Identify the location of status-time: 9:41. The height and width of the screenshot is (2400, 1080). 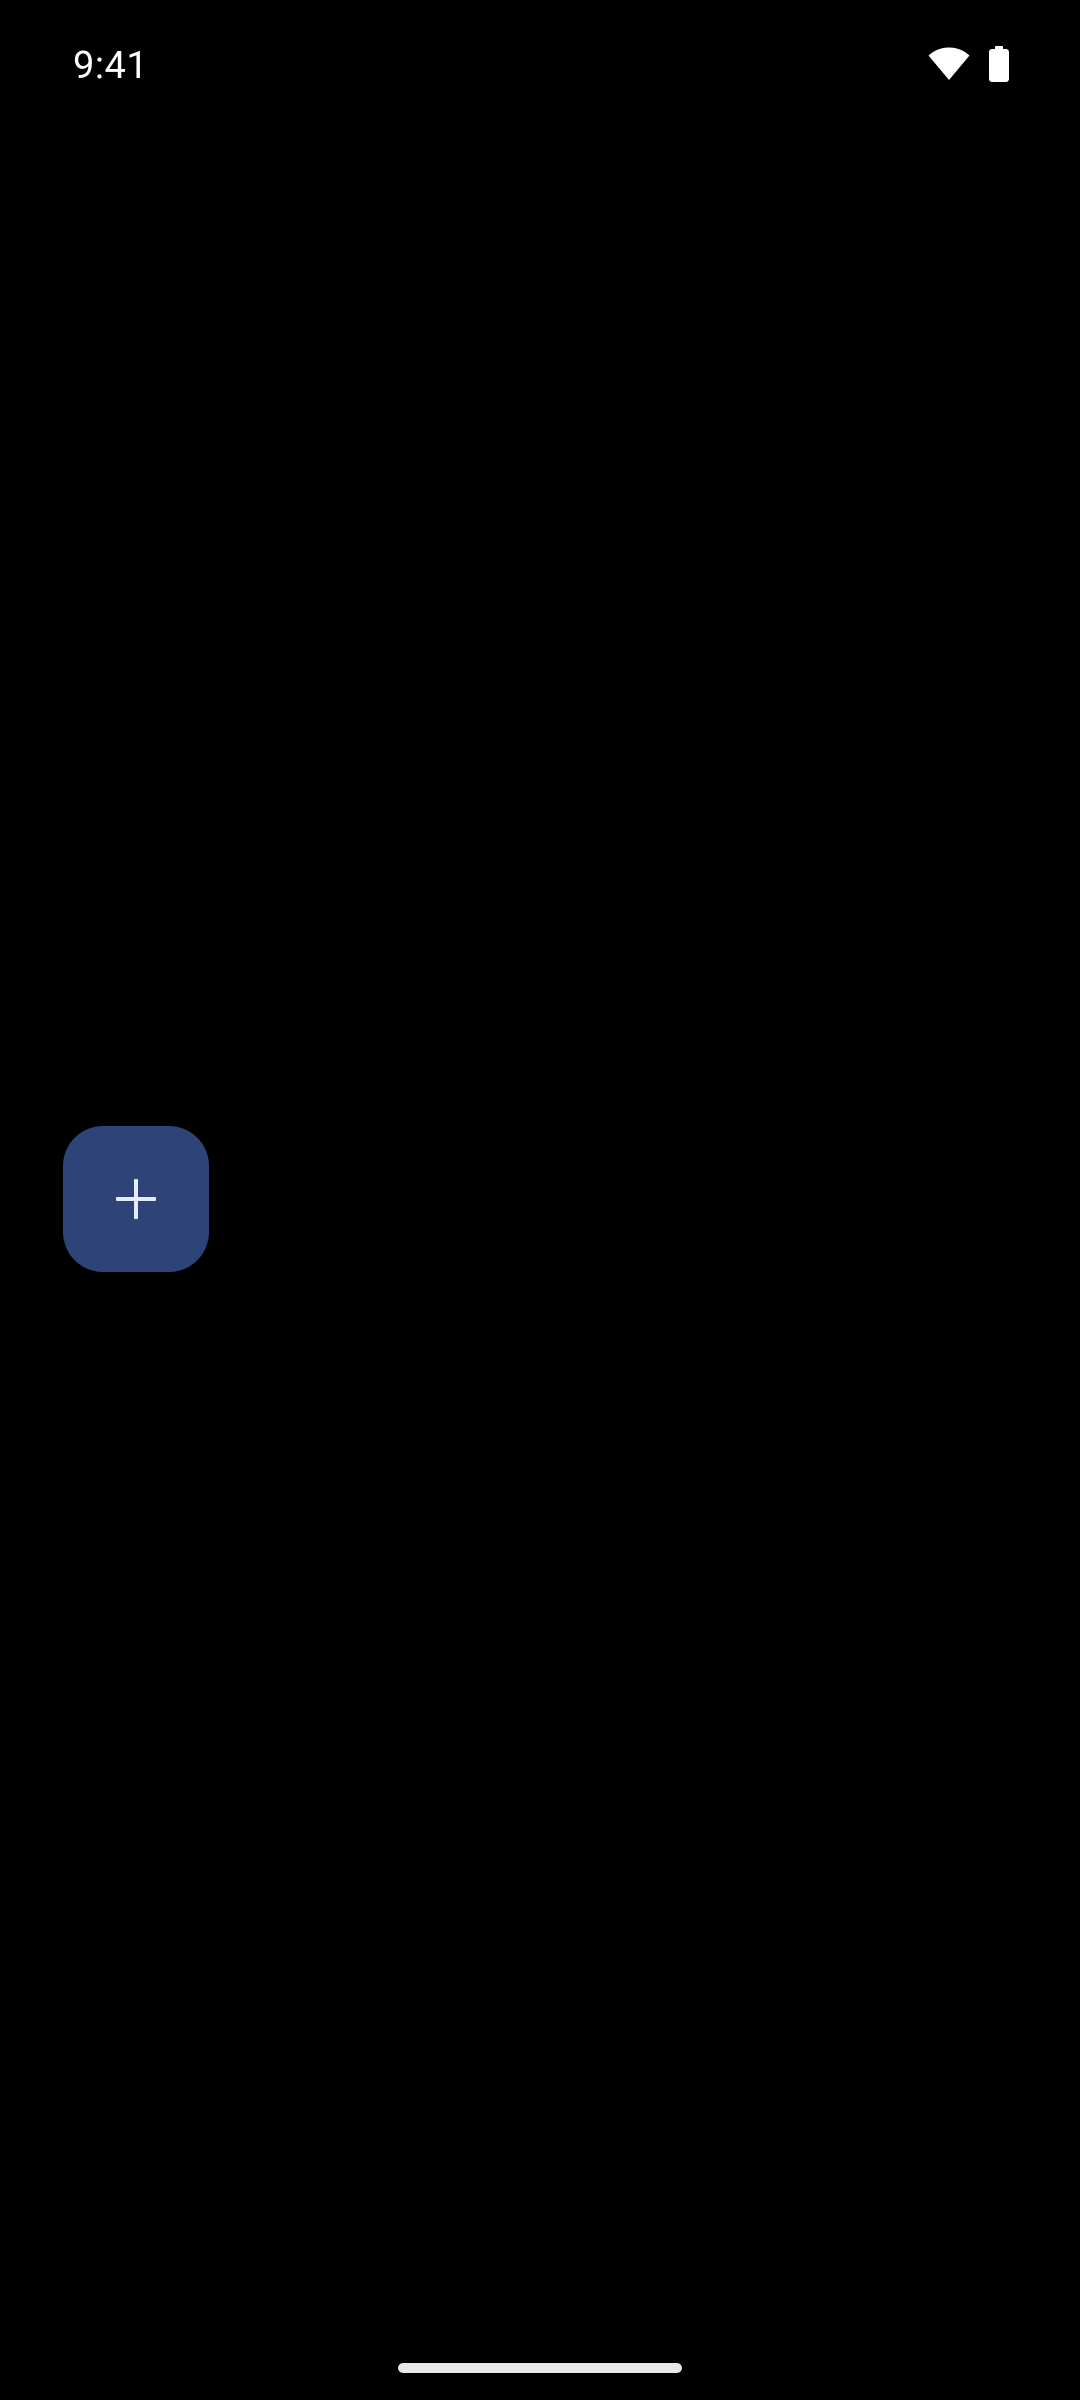
(111, 66).